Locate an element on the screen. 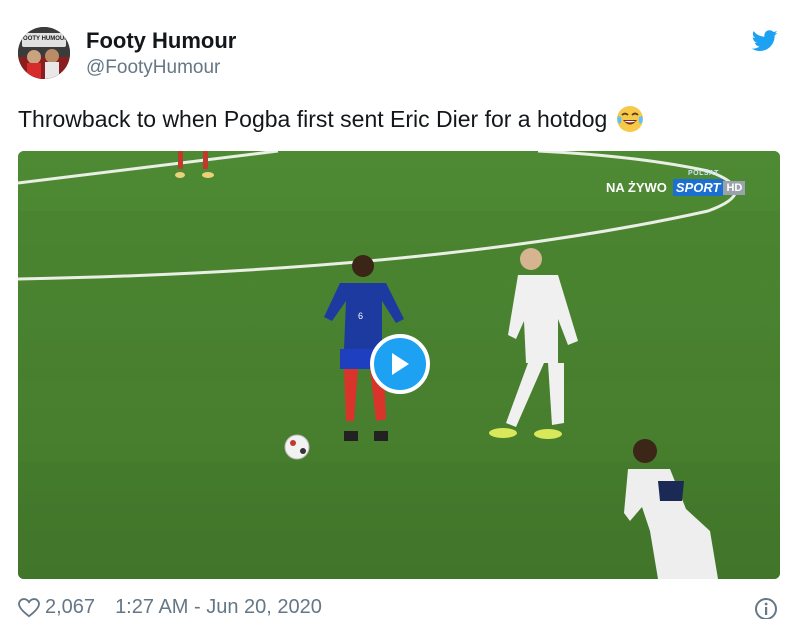 The width and height of the screenshot is (804, 619). display-name: Footy Humour is located at coordinates (161, 41).